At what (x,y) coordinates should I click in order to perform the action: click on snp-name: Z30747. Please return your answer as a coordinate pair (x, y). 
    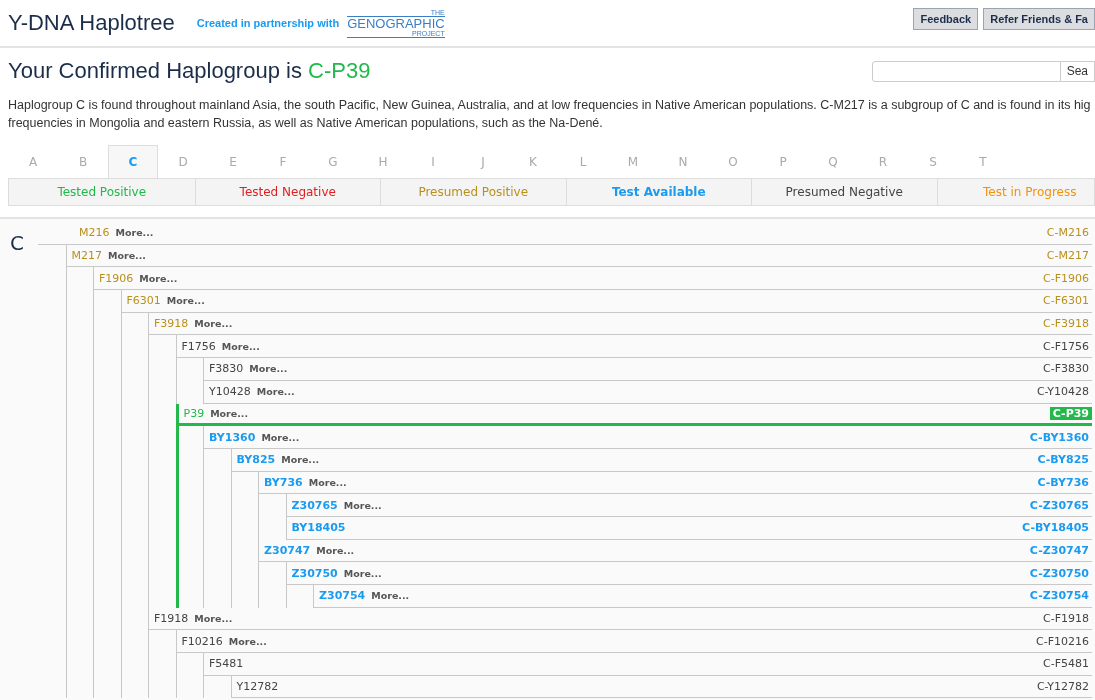
    Looking at the image, I should click on (287, 550).